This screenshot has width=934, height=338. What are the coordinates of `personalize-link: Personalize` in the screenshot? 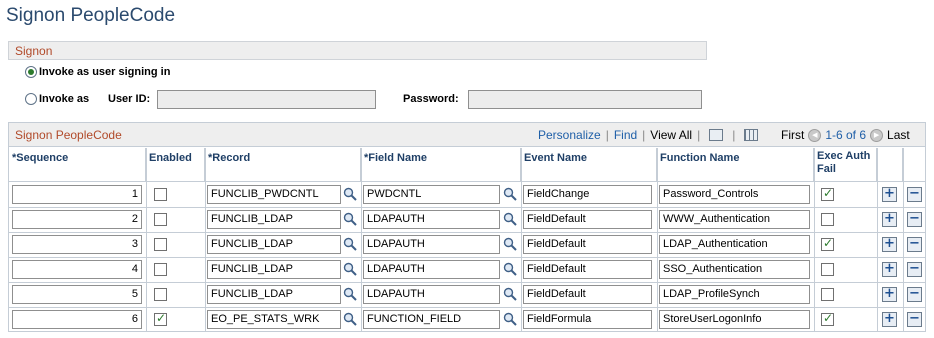 It's located at (569, 135).